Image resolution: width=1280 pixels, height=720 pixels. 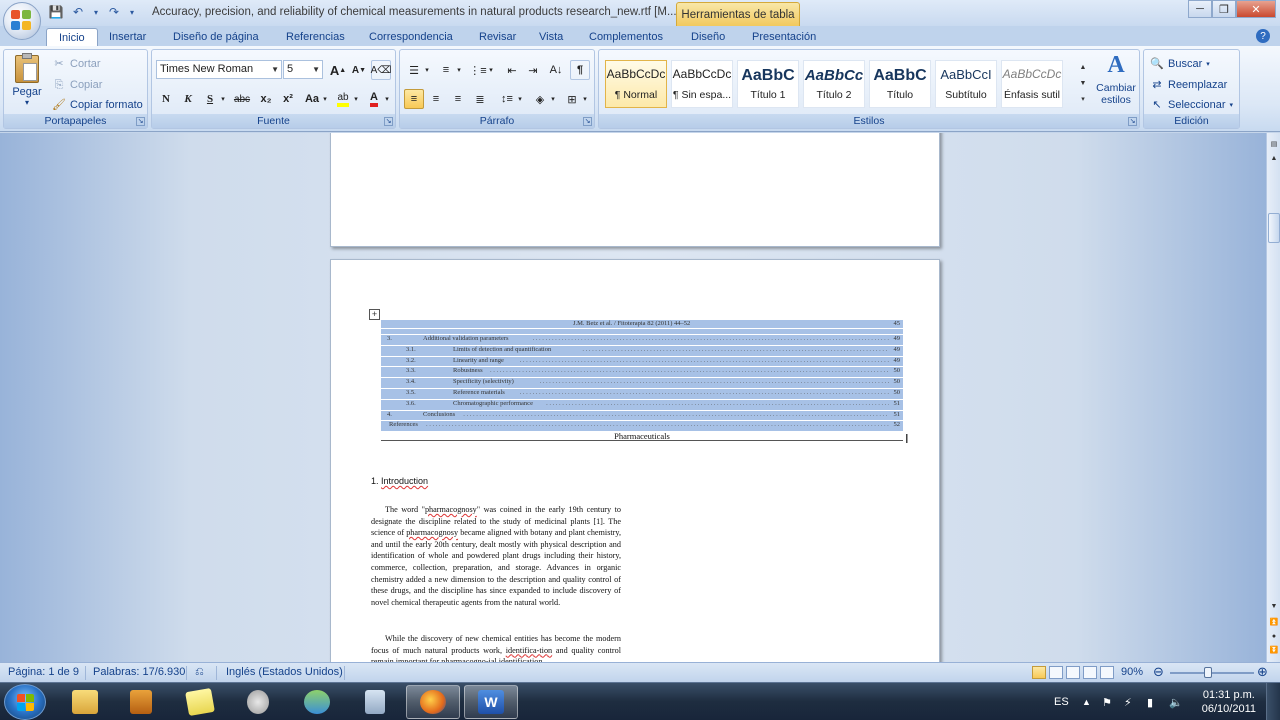 I want to click on borders-dropdown-icon: ▾, so click(x=585, y=99).